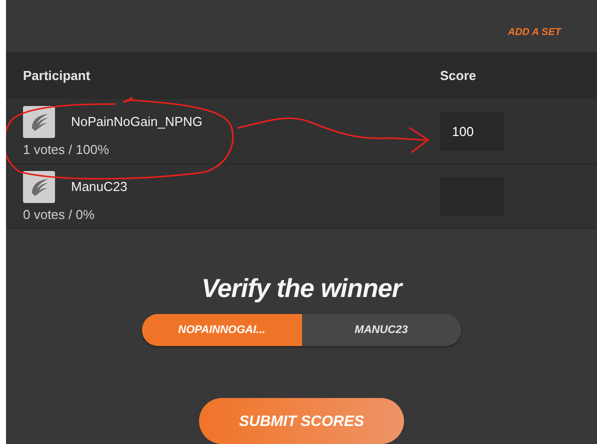  What do you see at coordinates (381, 330) in the screenshot?
I see `winner-option: MANUC23` at bounding box center [381, 330].